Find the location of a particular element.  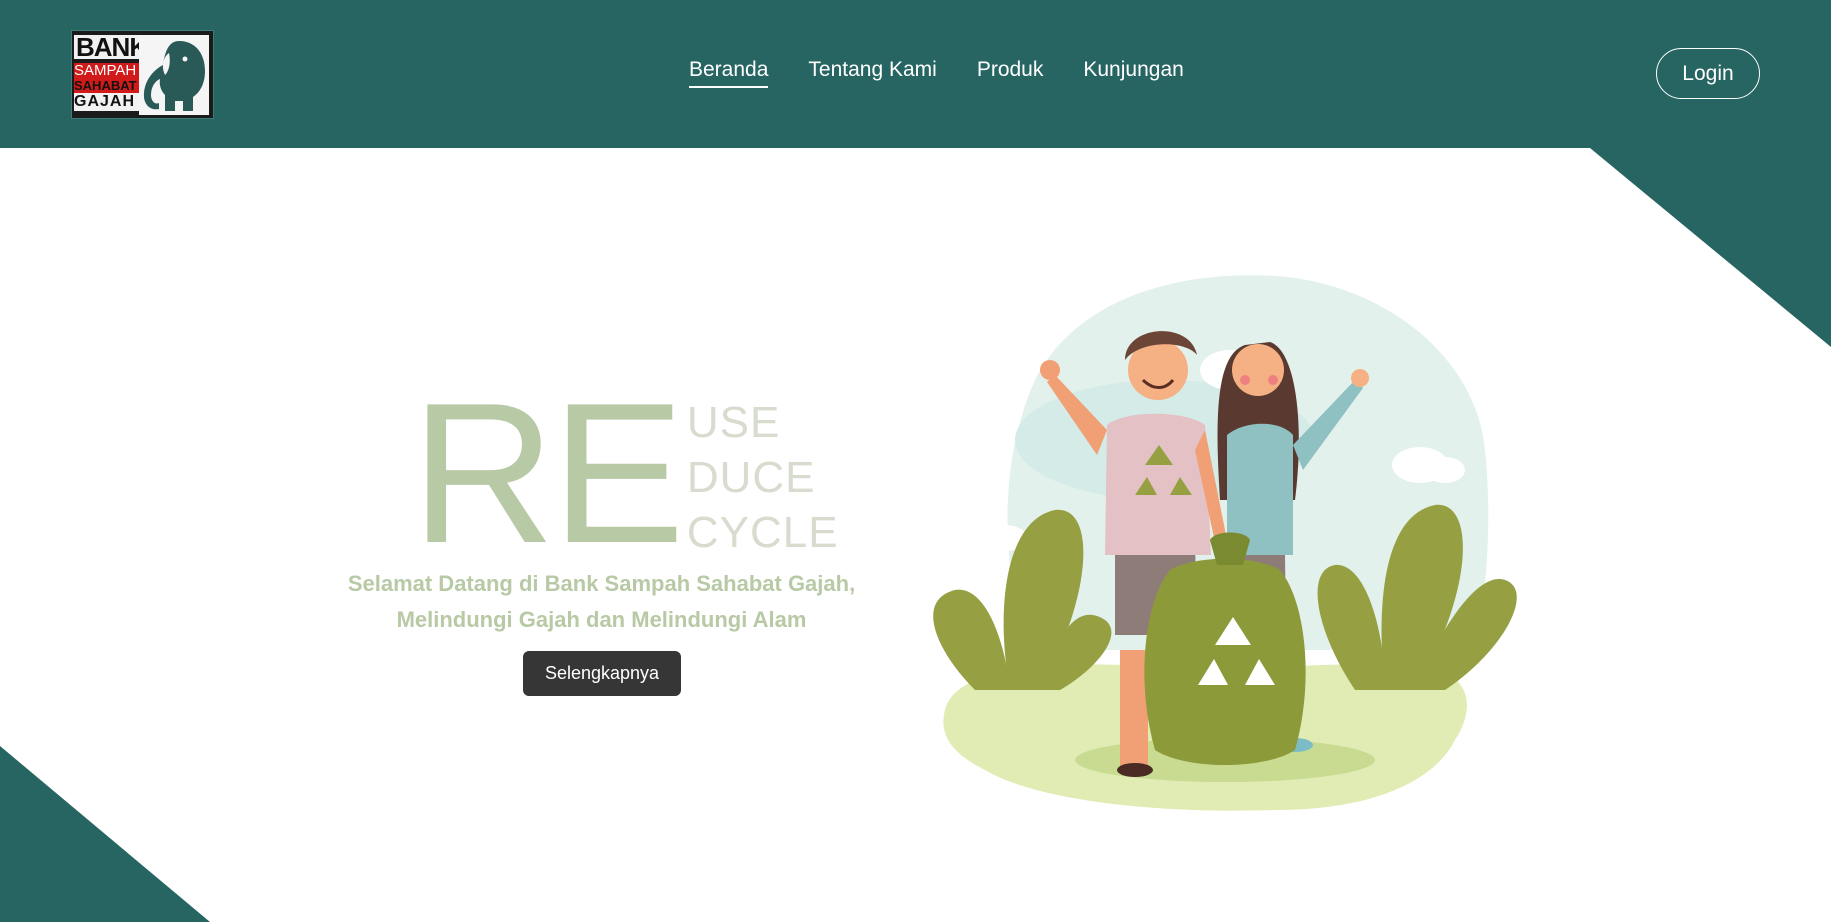

re-suffix-stack: USE DUCE CYCLE is located at coordinates (763, 477).